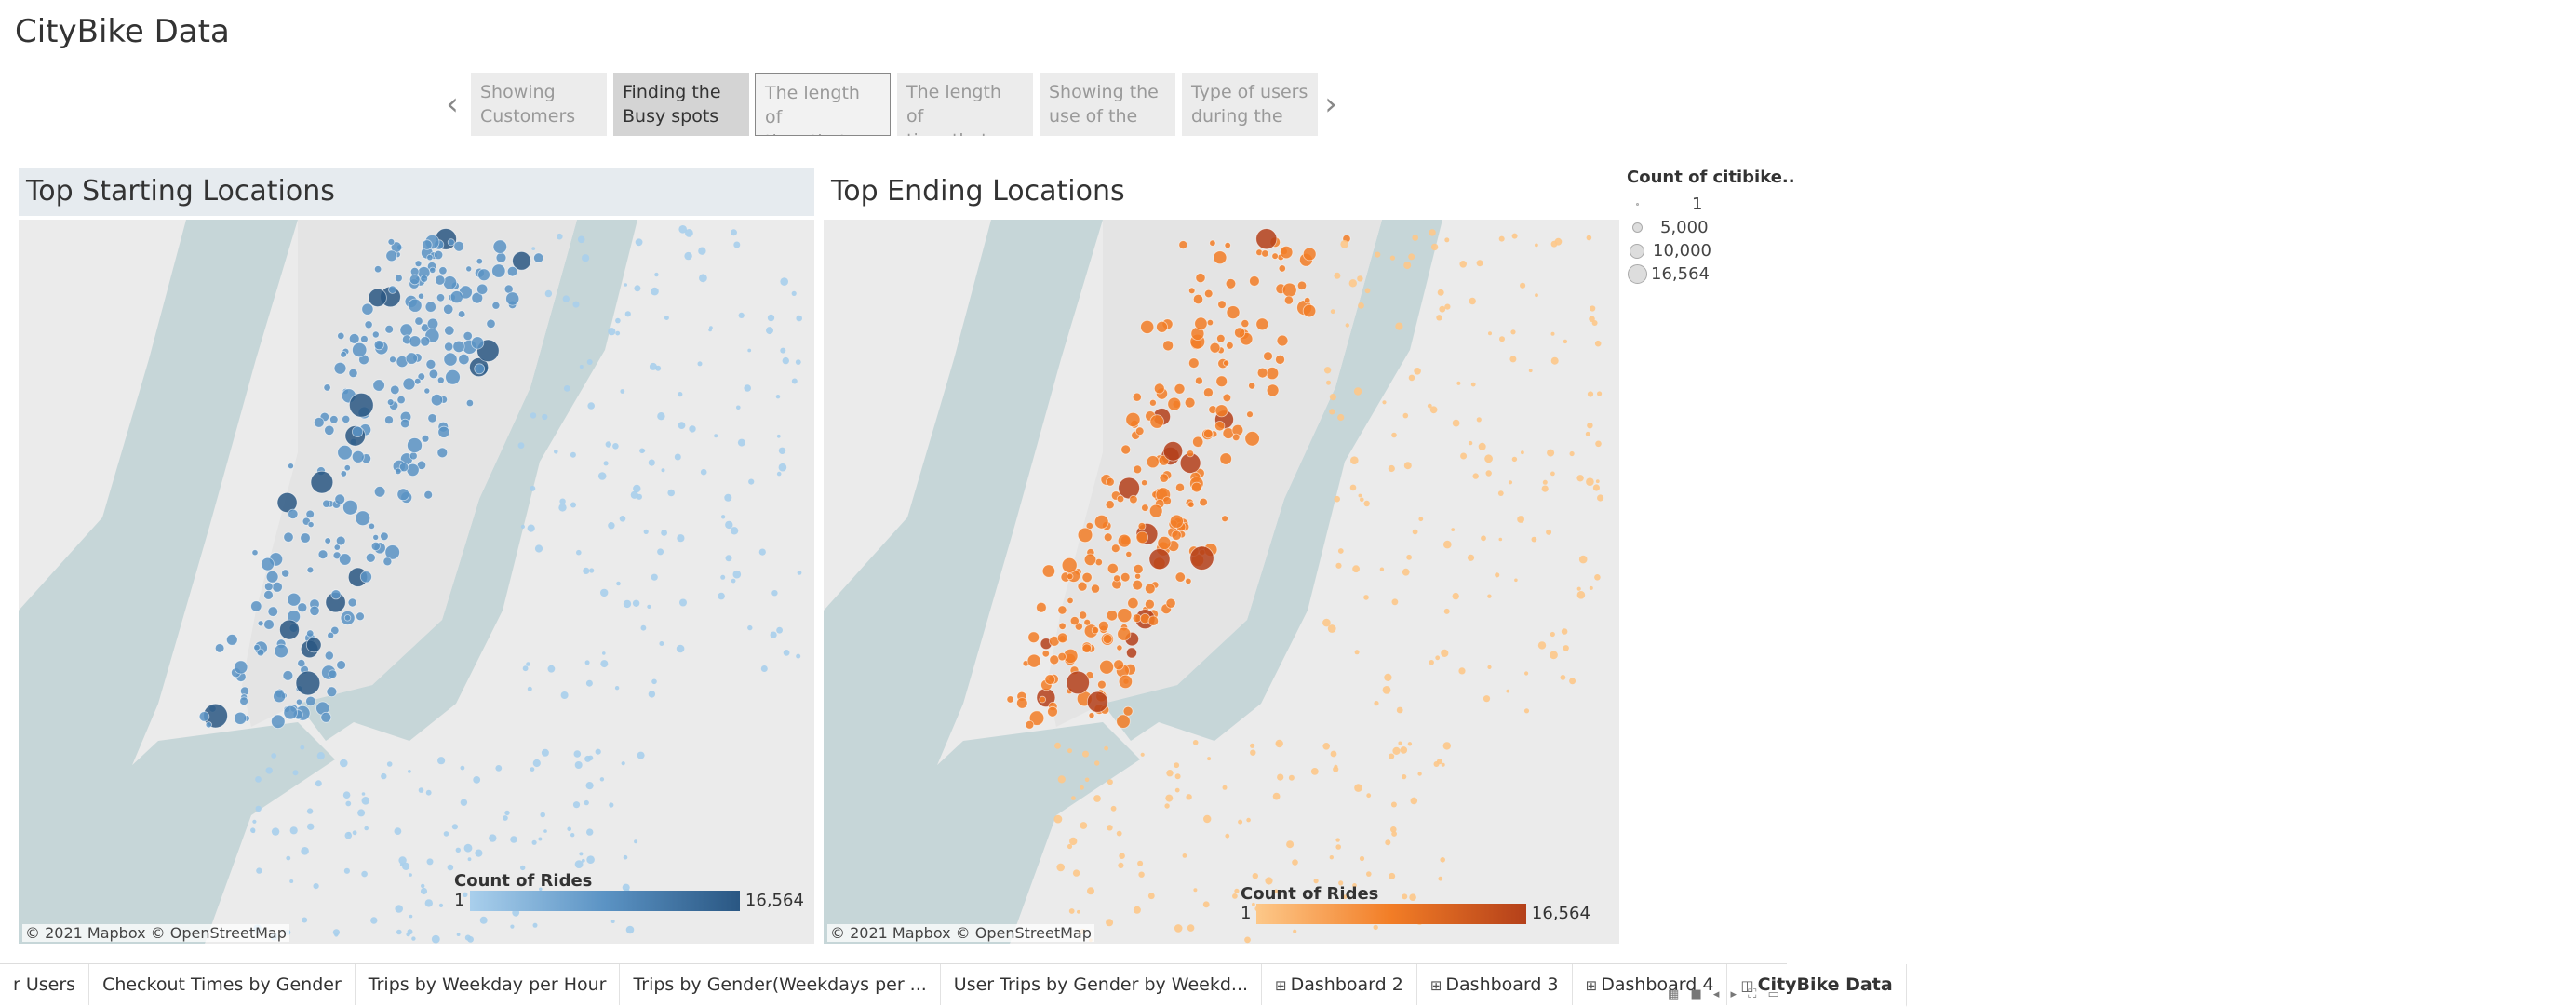 The width and height of the screenshot is (2576, 1007). I want to click on story-point-6: Type of users during the, so click(1250, 104).